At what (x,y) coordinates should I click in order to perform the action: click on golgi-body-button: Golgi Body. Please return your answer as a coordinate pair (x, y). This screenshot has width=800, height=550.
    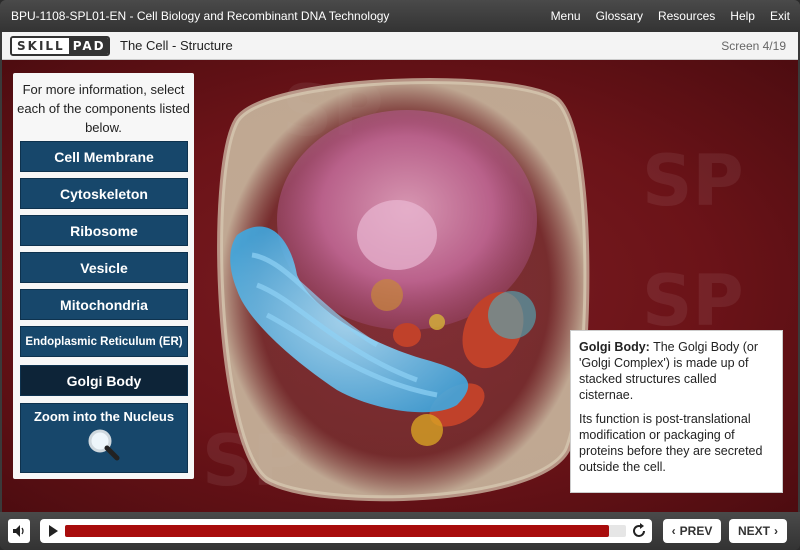
    Looking at the image, I should click on (104, 380).